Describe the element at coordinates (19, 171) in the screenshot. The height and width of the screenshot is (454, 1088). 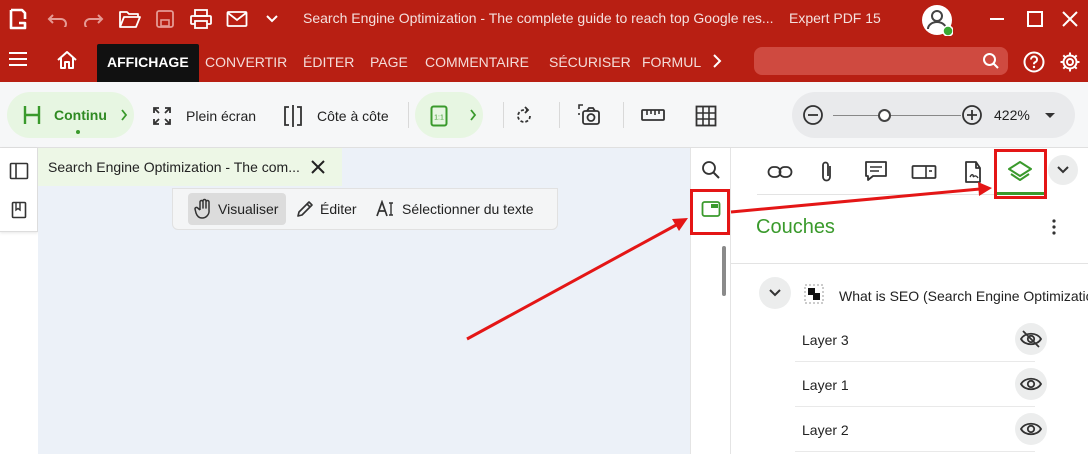
I see `panel-toggle-icon` at that location.